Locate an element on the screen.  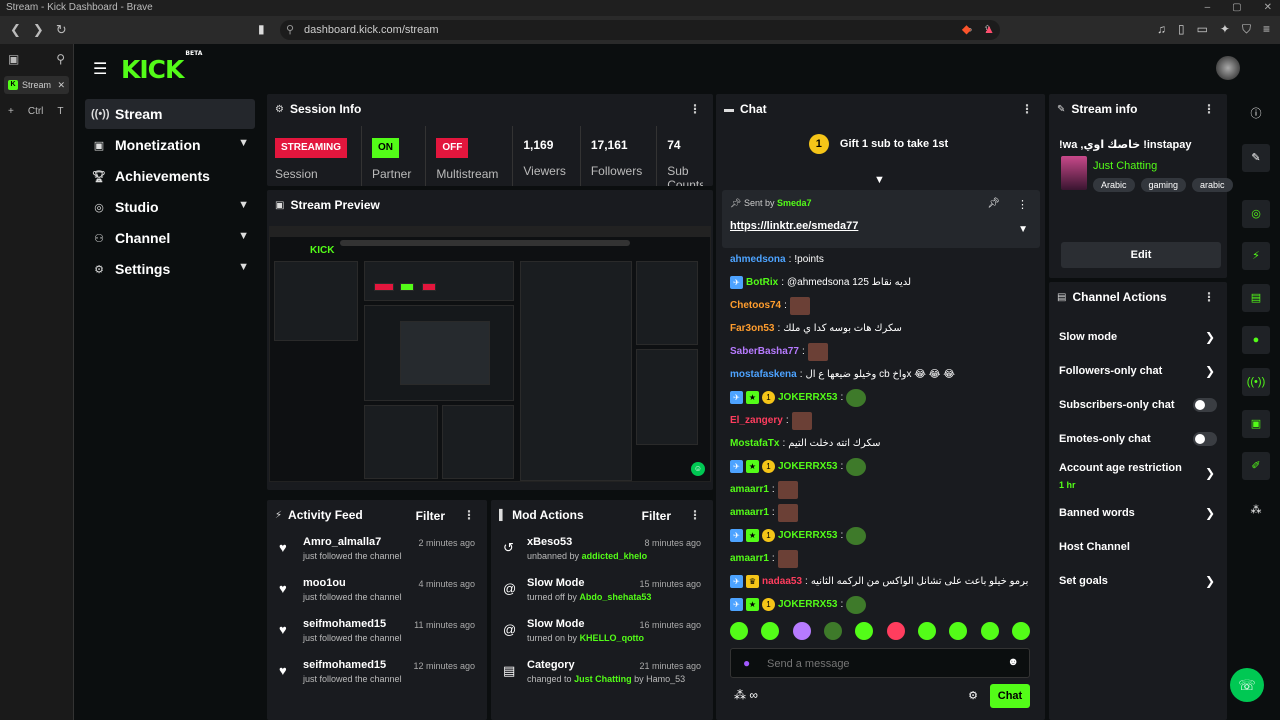
media-icon: ♫ is located at coordinates (1161, 29).